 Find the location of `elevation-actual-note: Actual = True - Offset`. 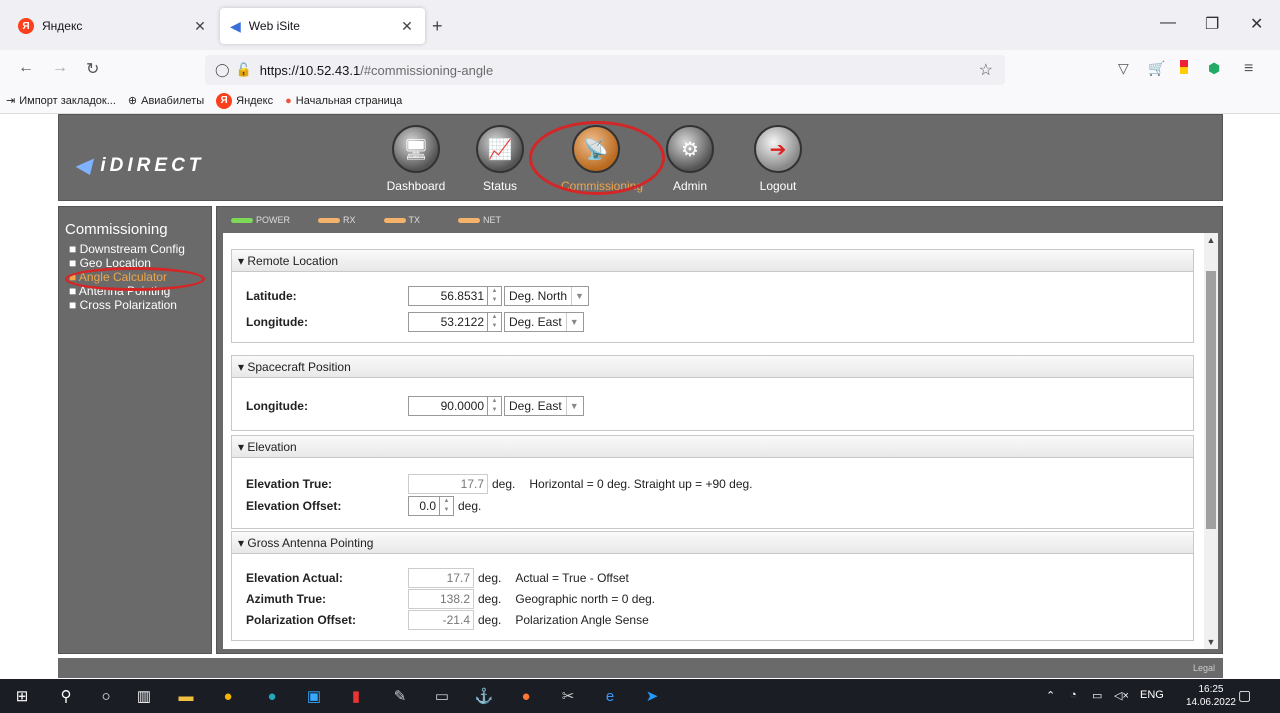

elevation-actual-note: Actual = True - Offset is located at coordinates (572, 578).